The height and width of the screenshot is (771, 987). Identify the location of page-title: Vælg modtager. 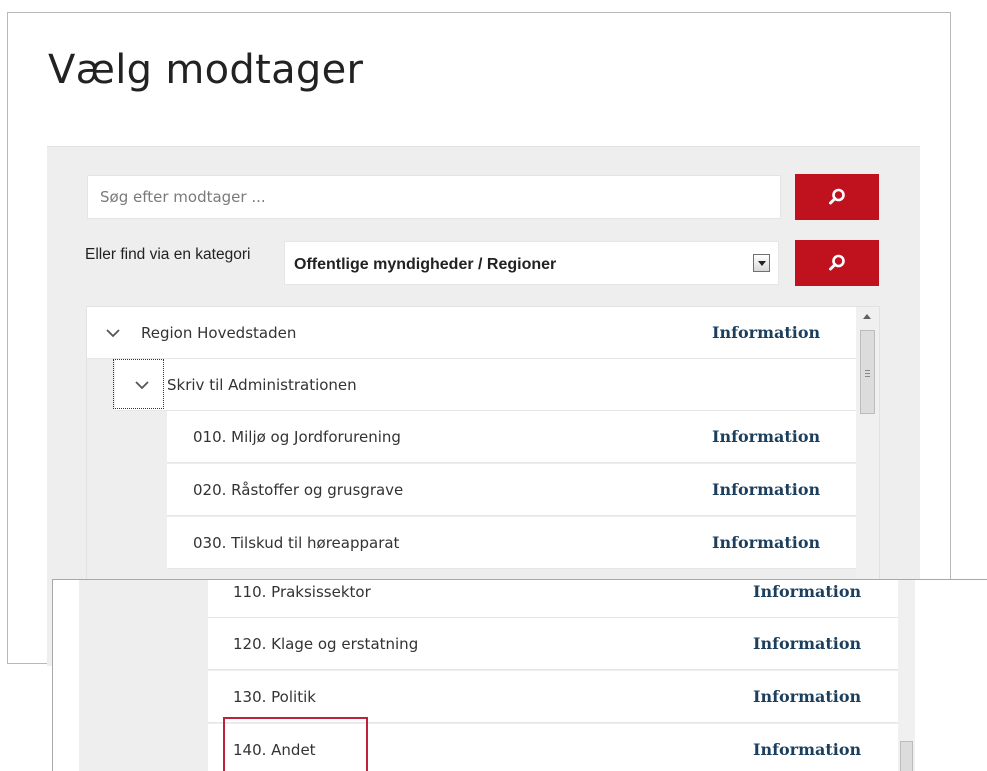
(206, 70).